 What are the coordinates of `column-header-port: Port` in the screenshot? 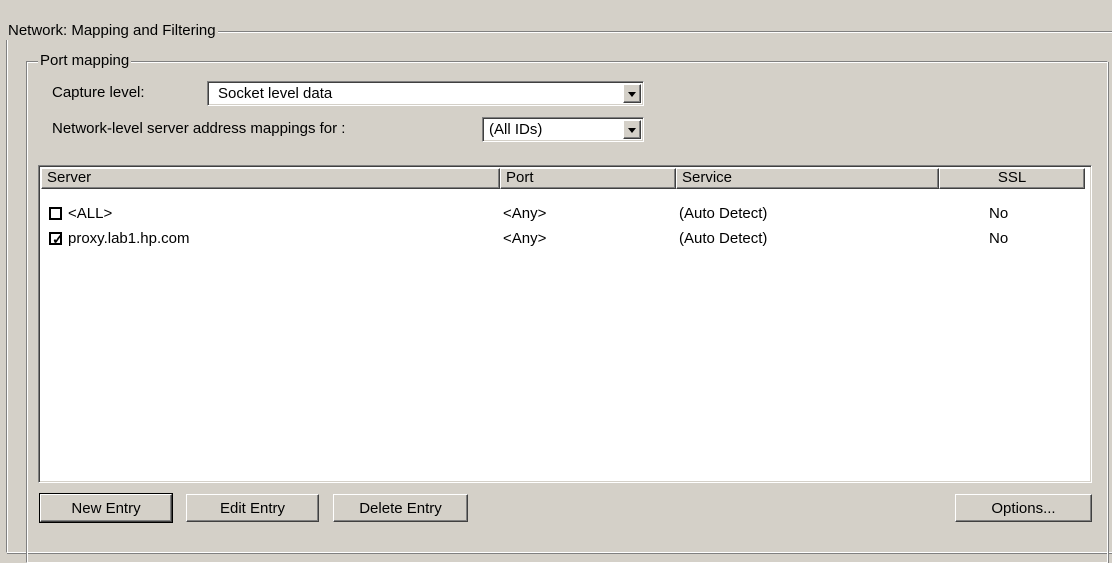 It's located at (588, 178).